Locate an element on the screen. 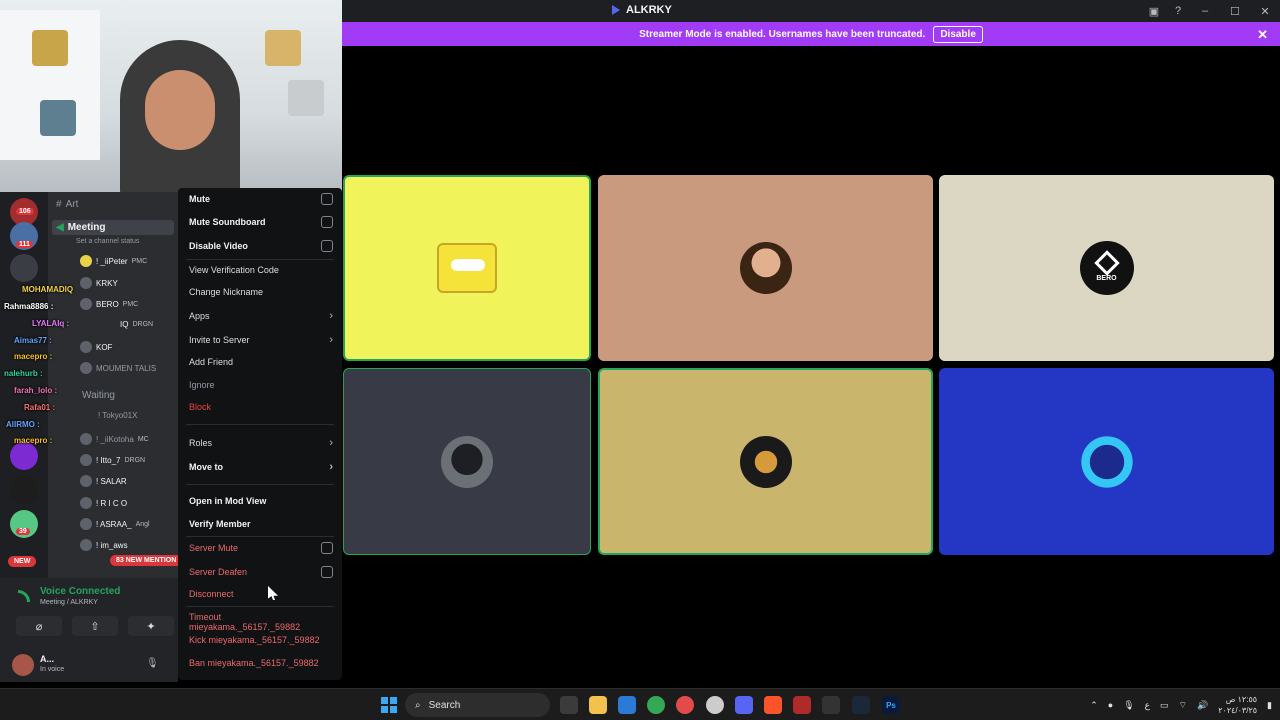 The height and width of the screenshot is (720, 1280). task-view-icon is located at coordinates (569, 705).